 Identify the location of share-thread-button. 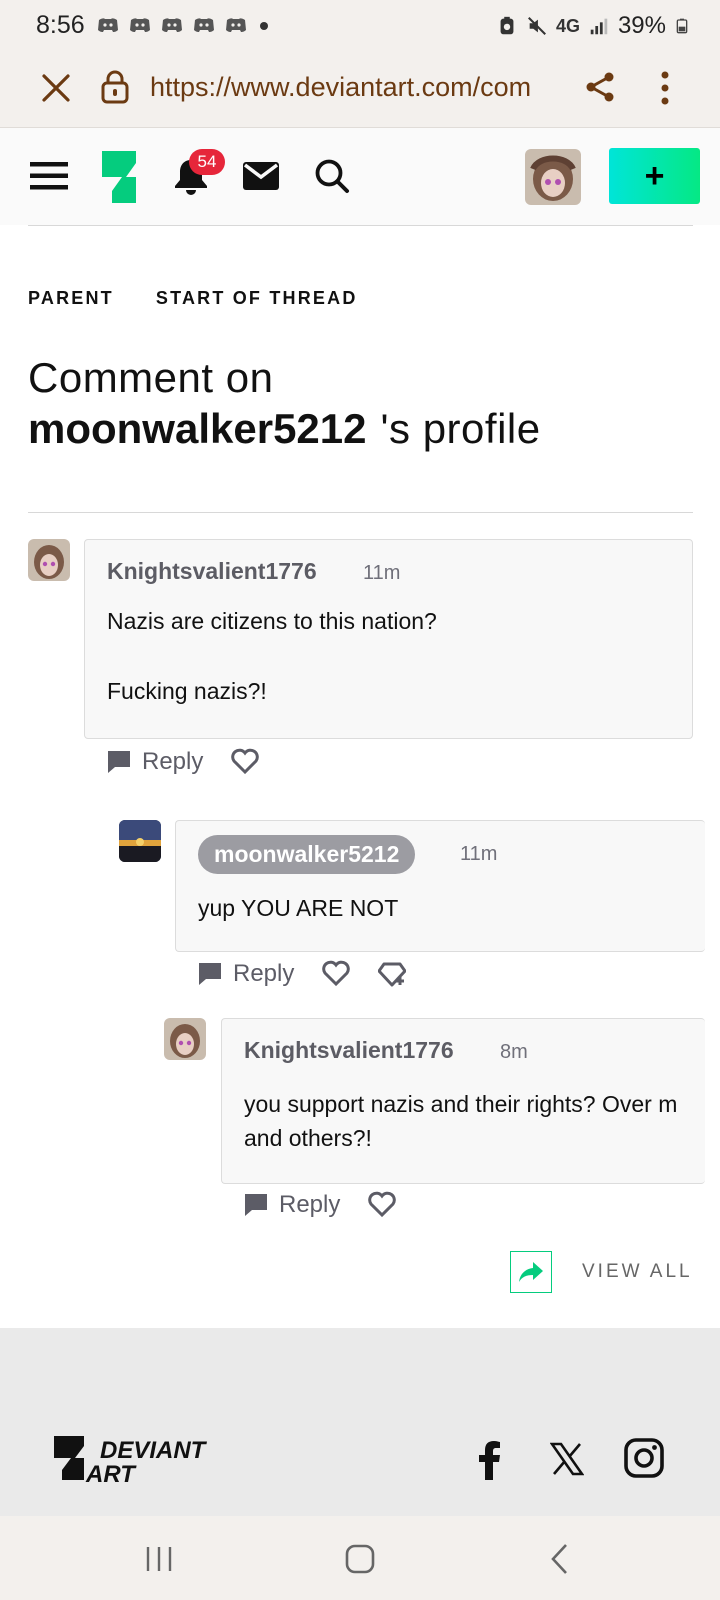
(531, 1272).